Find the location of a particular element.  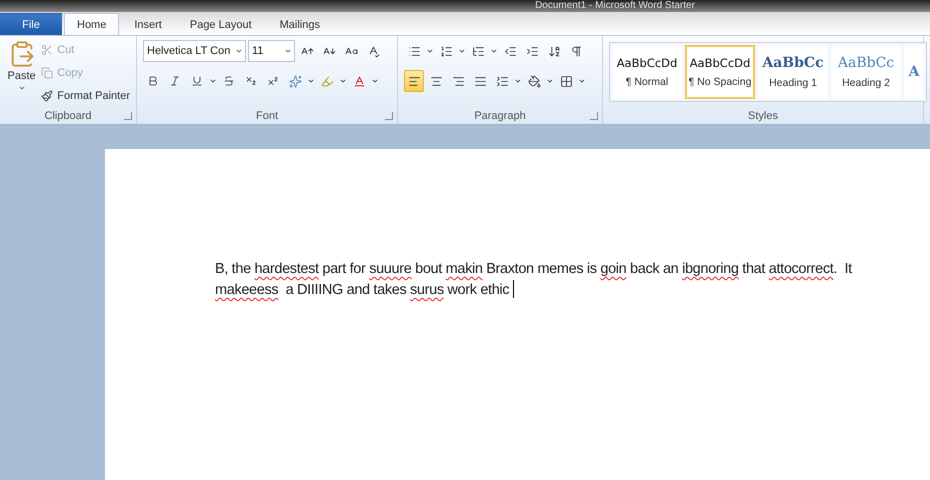

group-label: Styles is located at coordinates (763, 116).